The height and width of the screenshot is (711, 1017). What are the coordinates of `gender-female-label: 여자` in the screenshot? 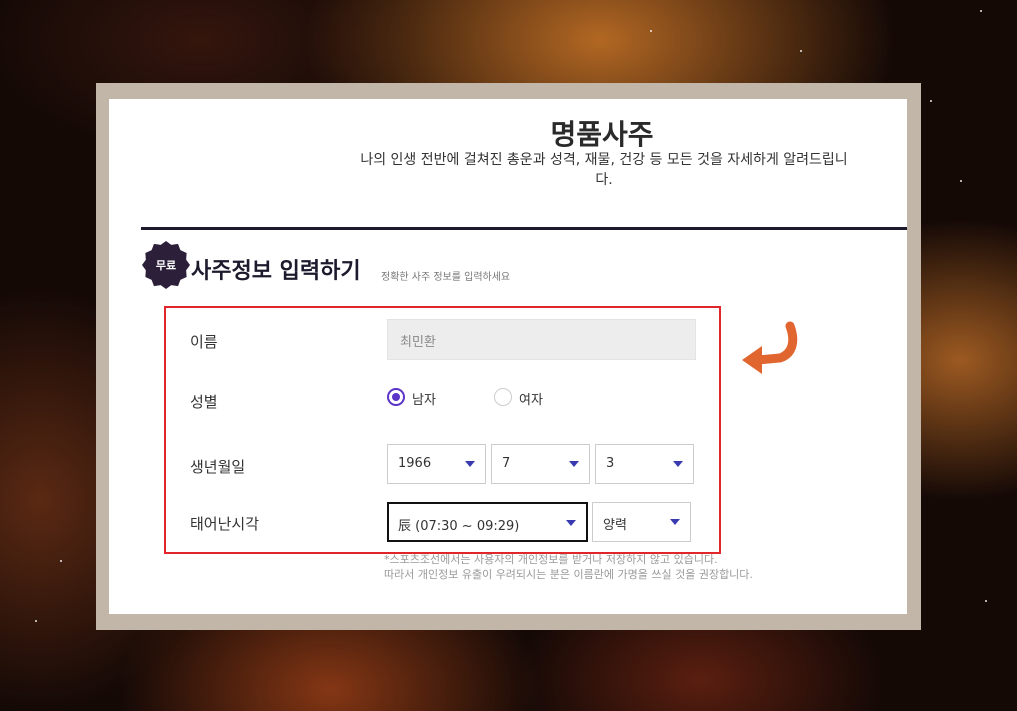 It's located at (531, 398).